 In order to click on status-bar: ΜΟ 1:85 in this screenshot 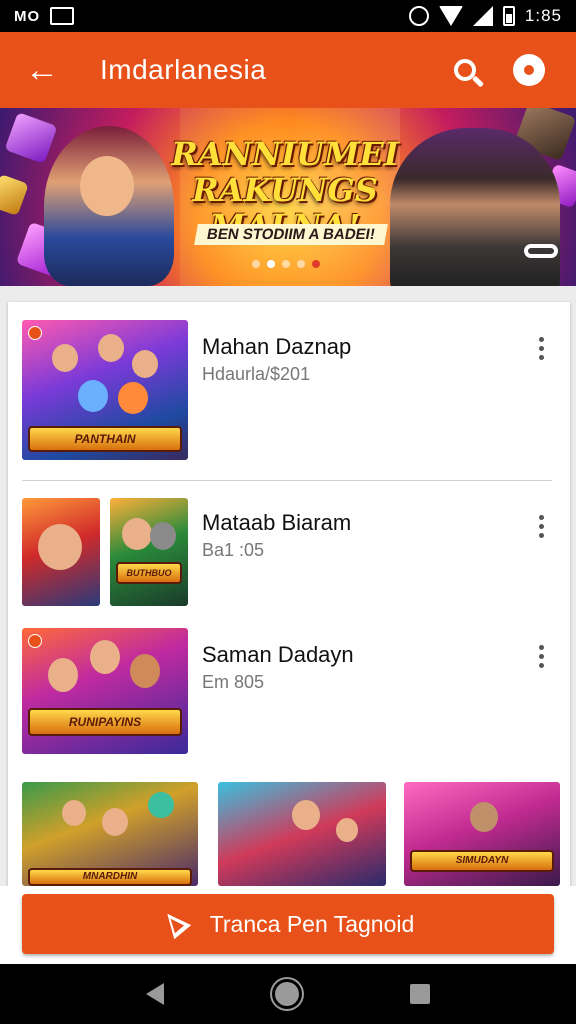, I will do `click(288, 16)`.